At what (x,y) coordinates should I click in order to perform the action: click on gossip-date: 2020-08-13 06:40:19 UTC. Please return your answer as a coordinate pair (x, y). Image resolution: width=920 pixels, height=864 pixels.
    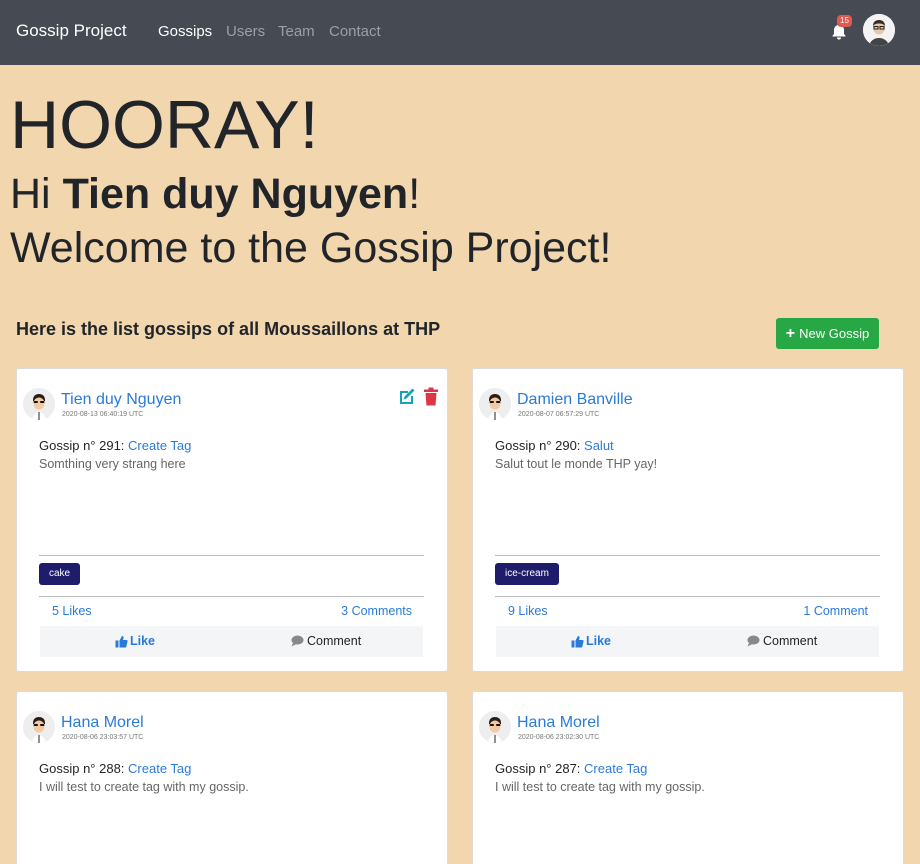
    Looking at the image, I should click on (103, 414).